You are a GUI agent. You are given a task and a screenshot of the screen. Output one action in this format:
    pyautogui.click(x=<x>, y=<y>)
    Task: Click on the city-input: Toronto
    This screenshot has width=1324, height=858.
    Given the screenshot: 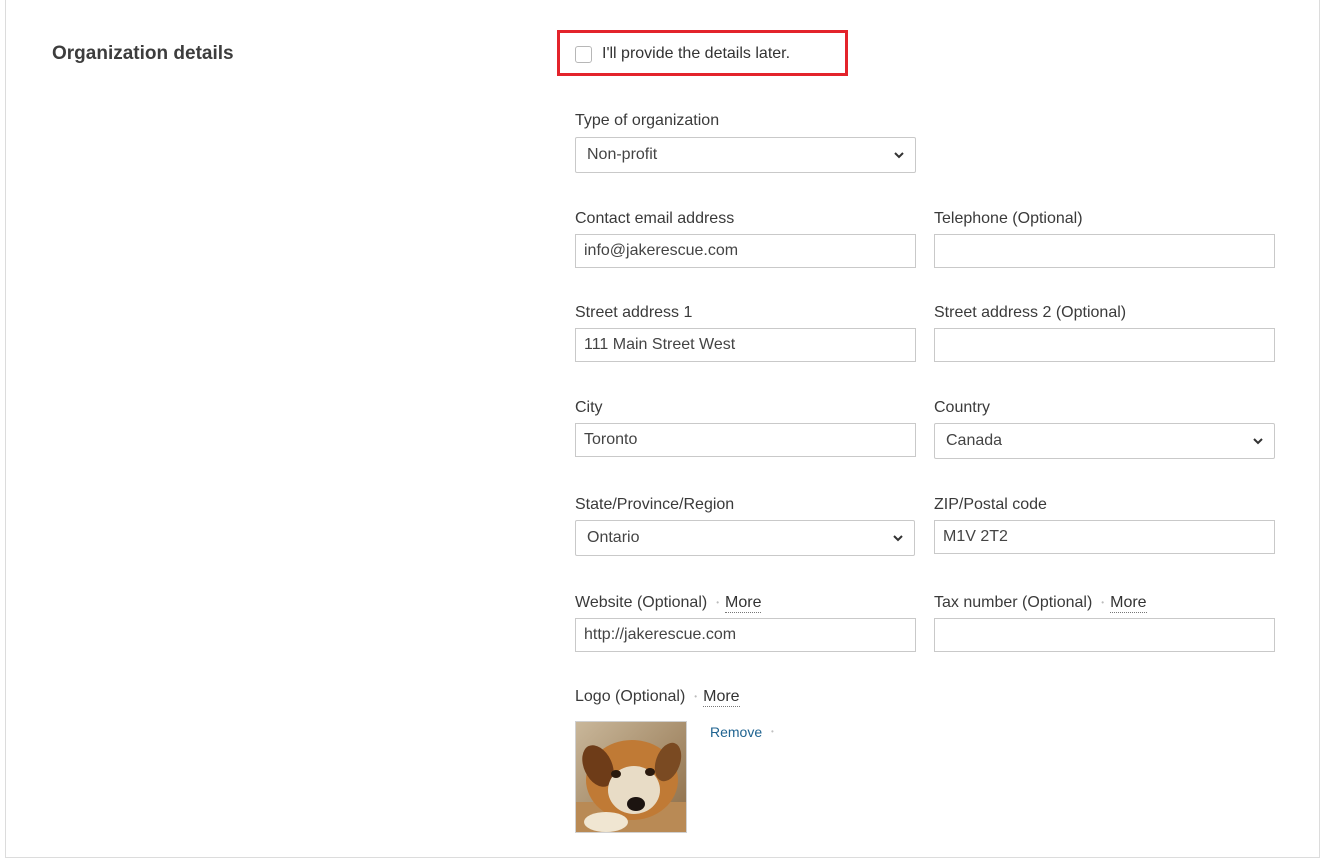 What is the action you would take?
    pyautogui.click(x=745, y=440)
    